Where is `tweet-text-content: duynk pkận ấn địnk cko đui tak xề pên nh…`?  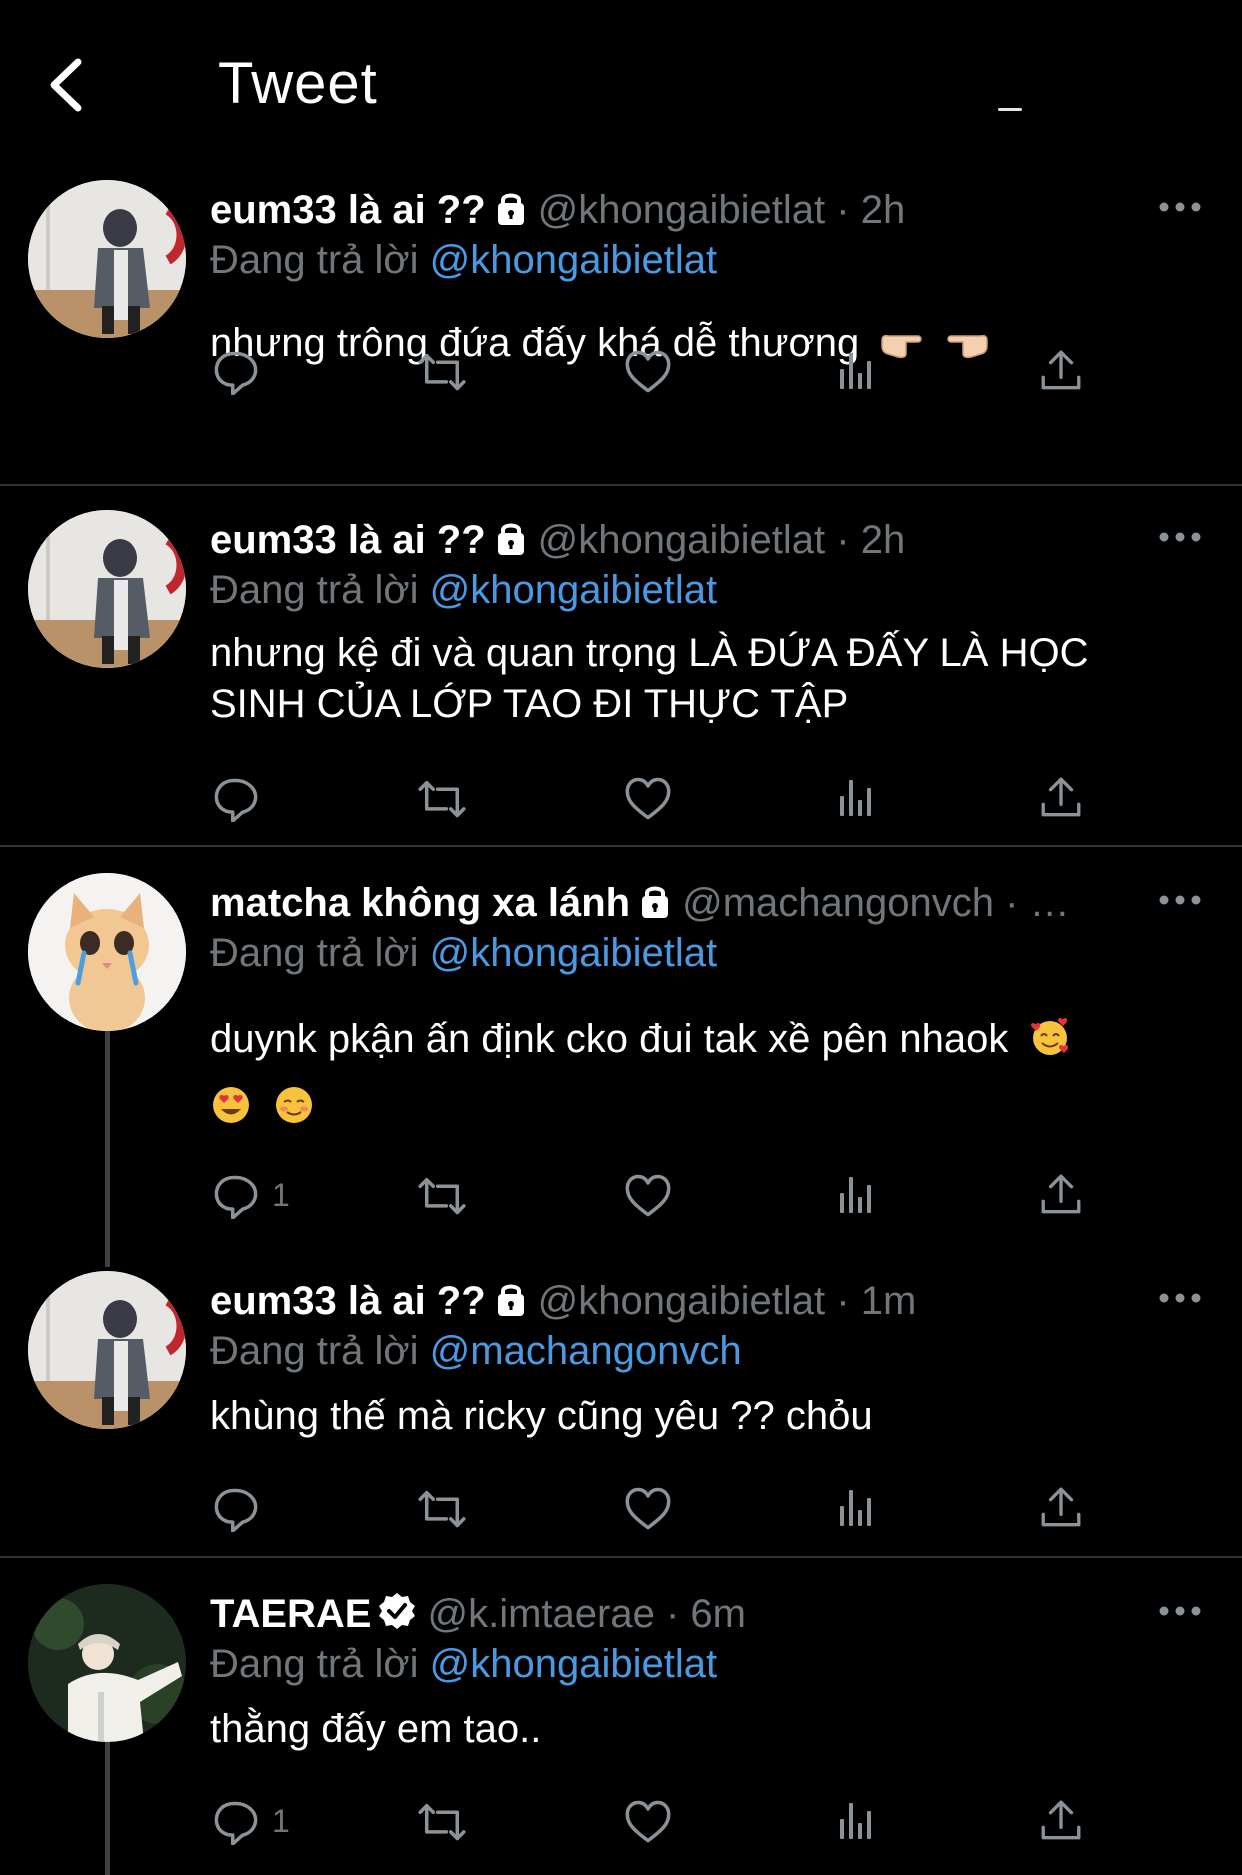 tweet-text-content: duynk pkận ấn địnk cko đui tak xề pên nh… is located at coordinates (609, 1039).